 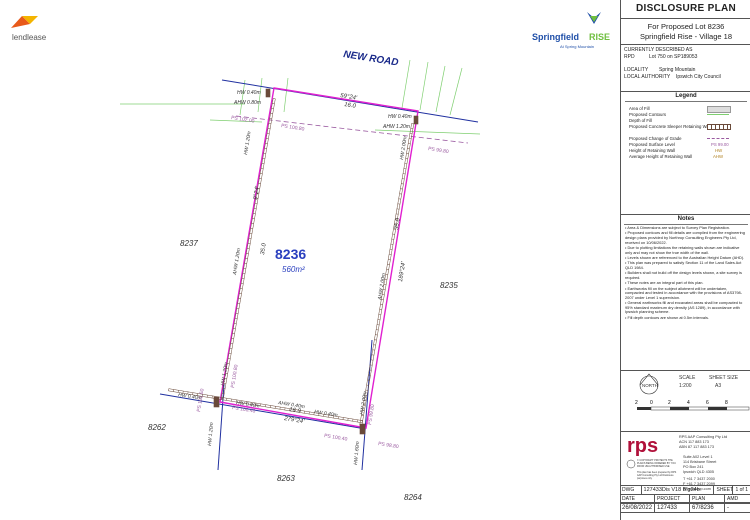 What do you see at coordinates (650, 385) in the screenshot?
I see `svg-text: NORTH` at bounding box center [650, 385].